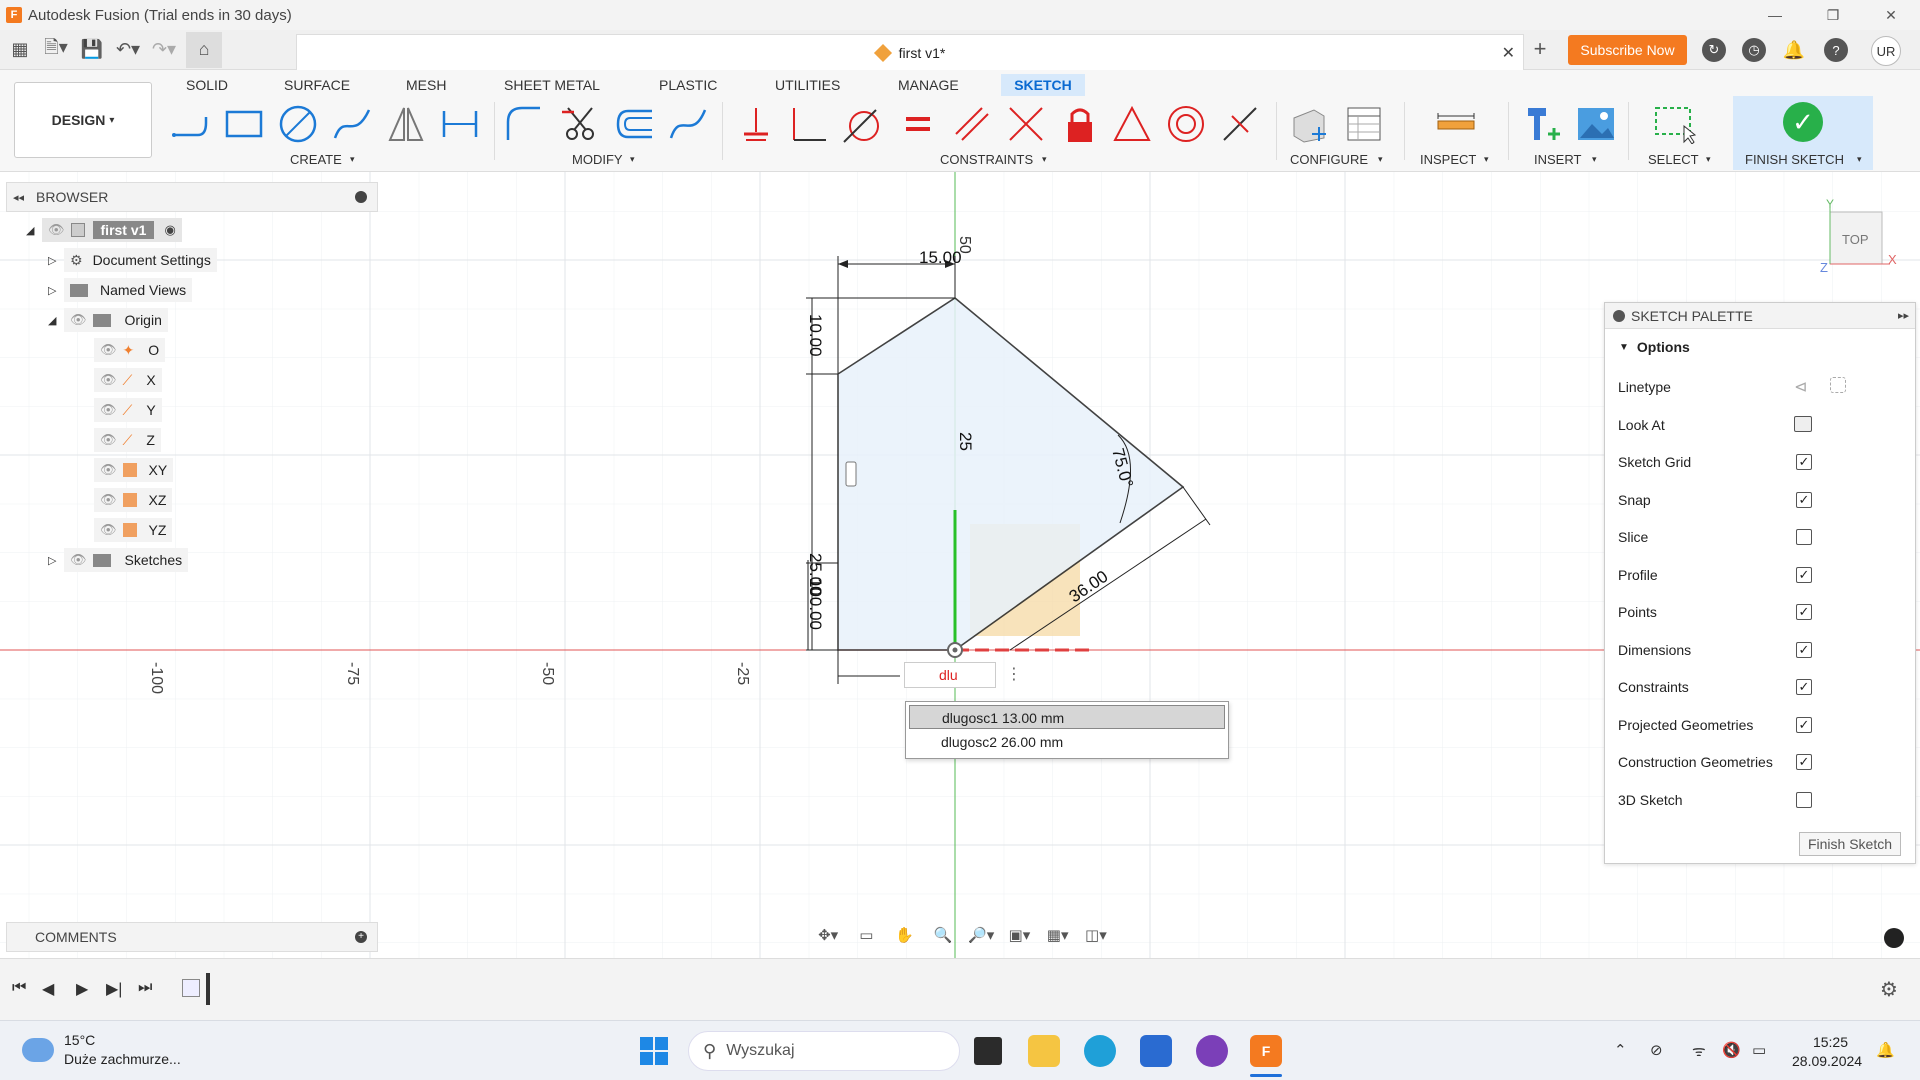 The image size is (1920, 1080). I want to click on zoom-window-icon: 🔎▾, so click(981, 935).